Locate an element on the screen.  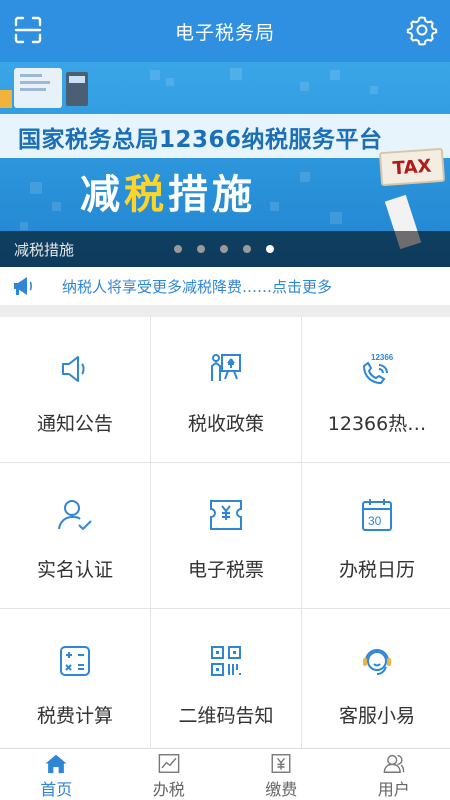
yuan-icon is located at coordinates (281, 763).